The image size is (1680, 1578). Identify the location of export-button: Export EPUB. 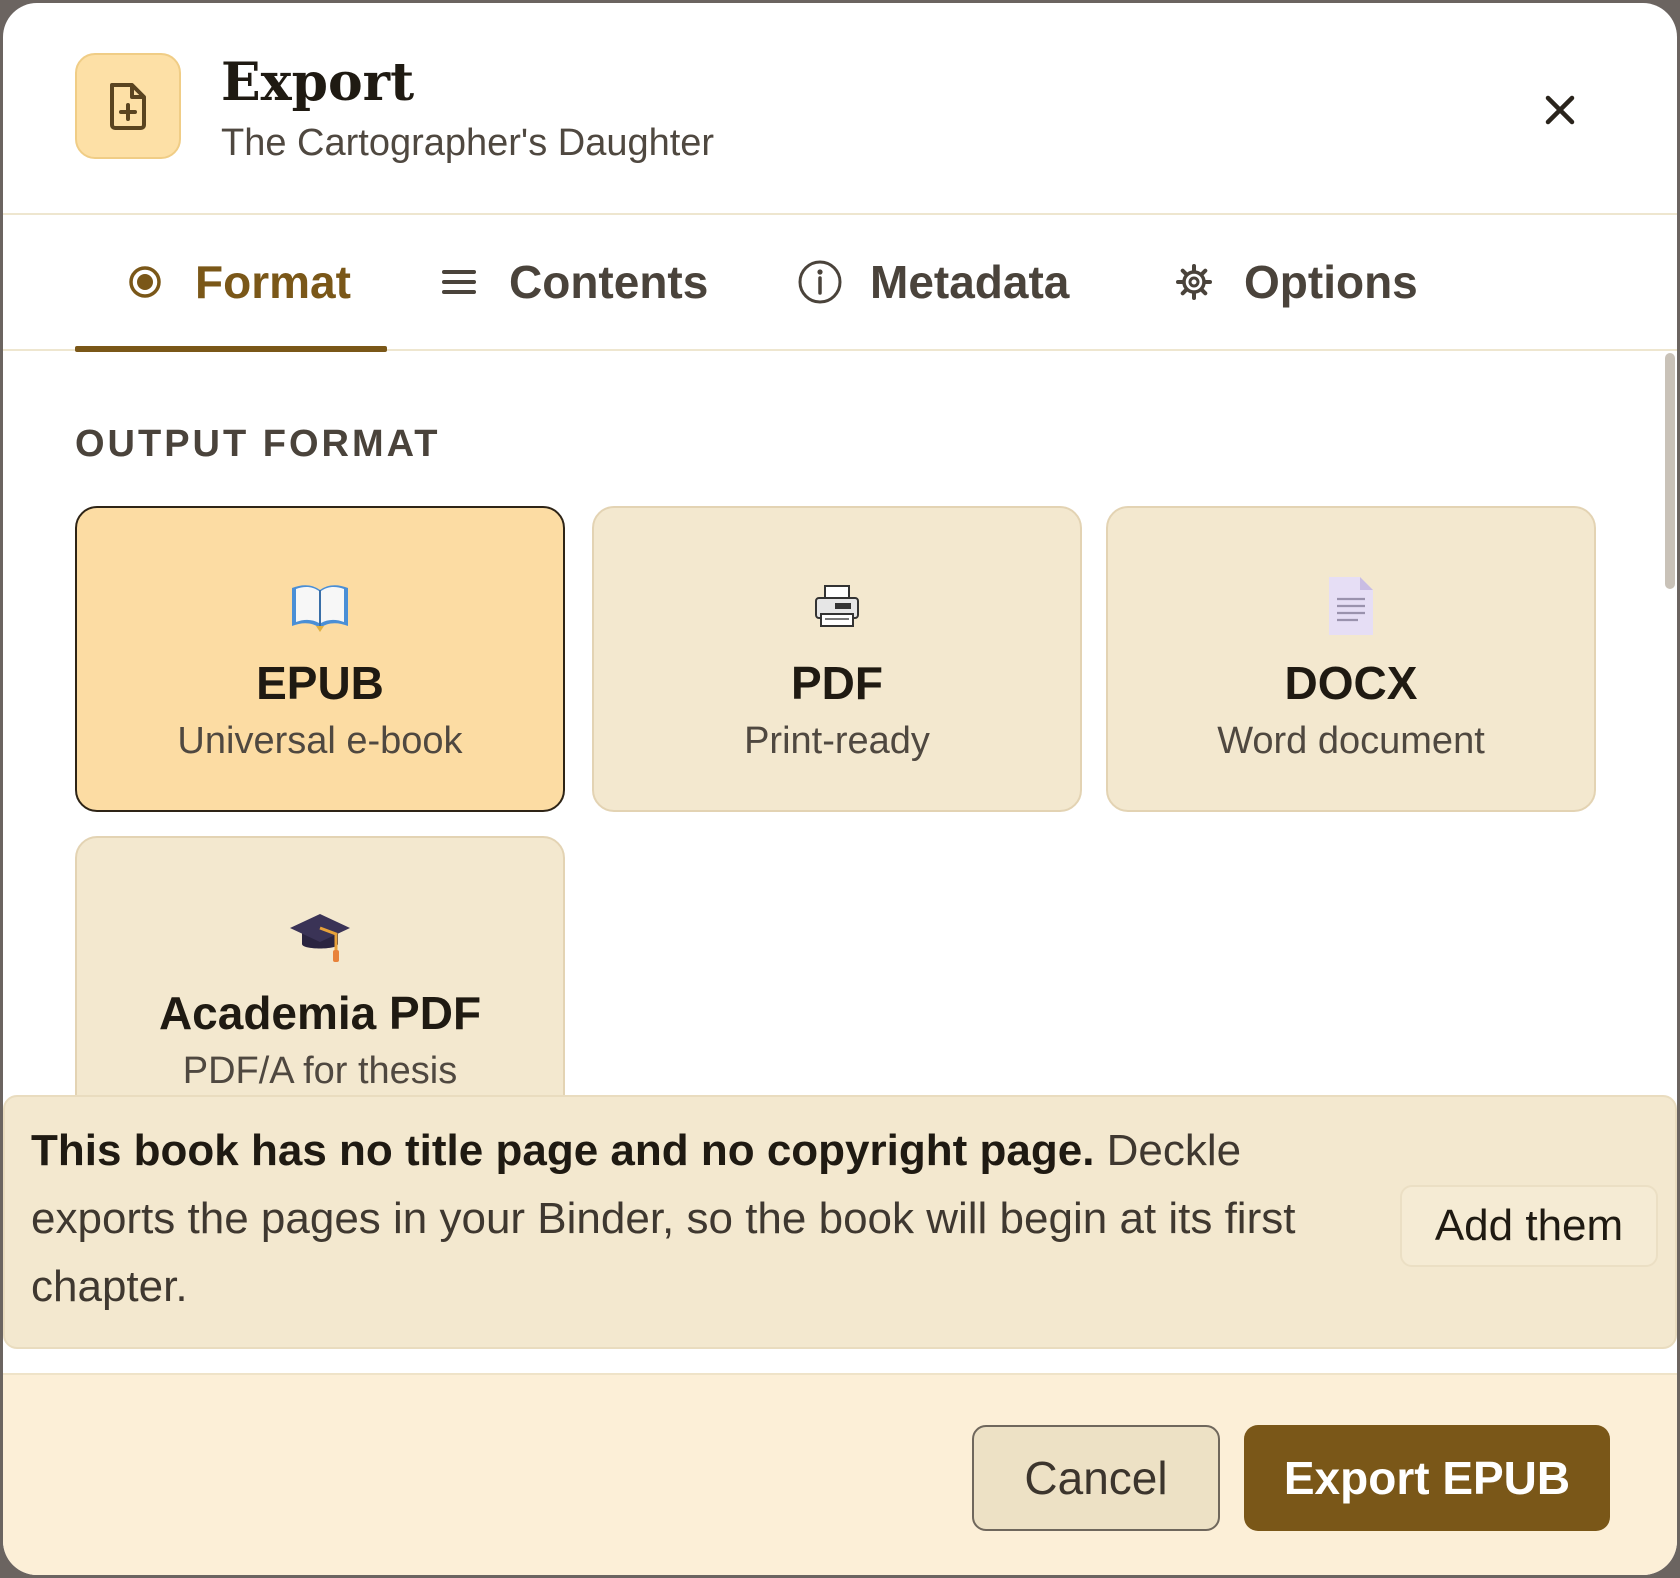
(1427, 1478).